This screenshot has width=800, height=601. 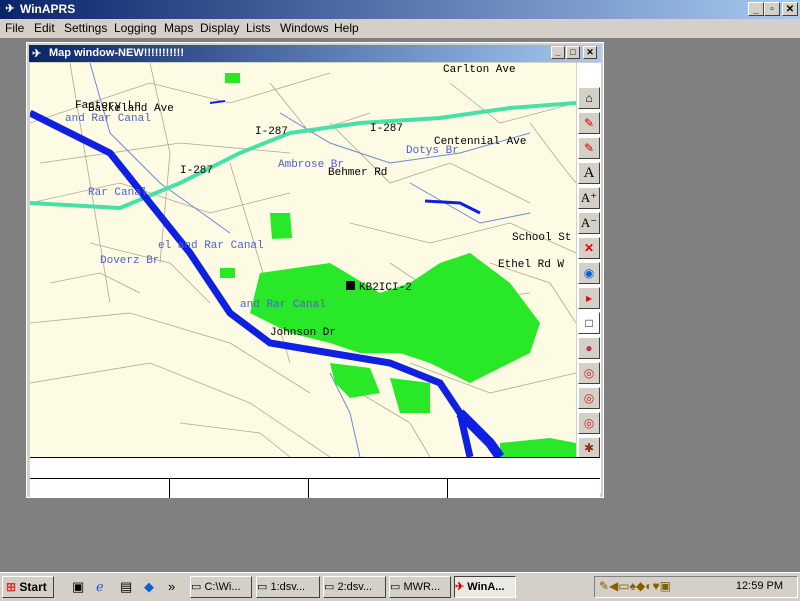 I want to click on minimize-button: _, so click(x=756, y=9).